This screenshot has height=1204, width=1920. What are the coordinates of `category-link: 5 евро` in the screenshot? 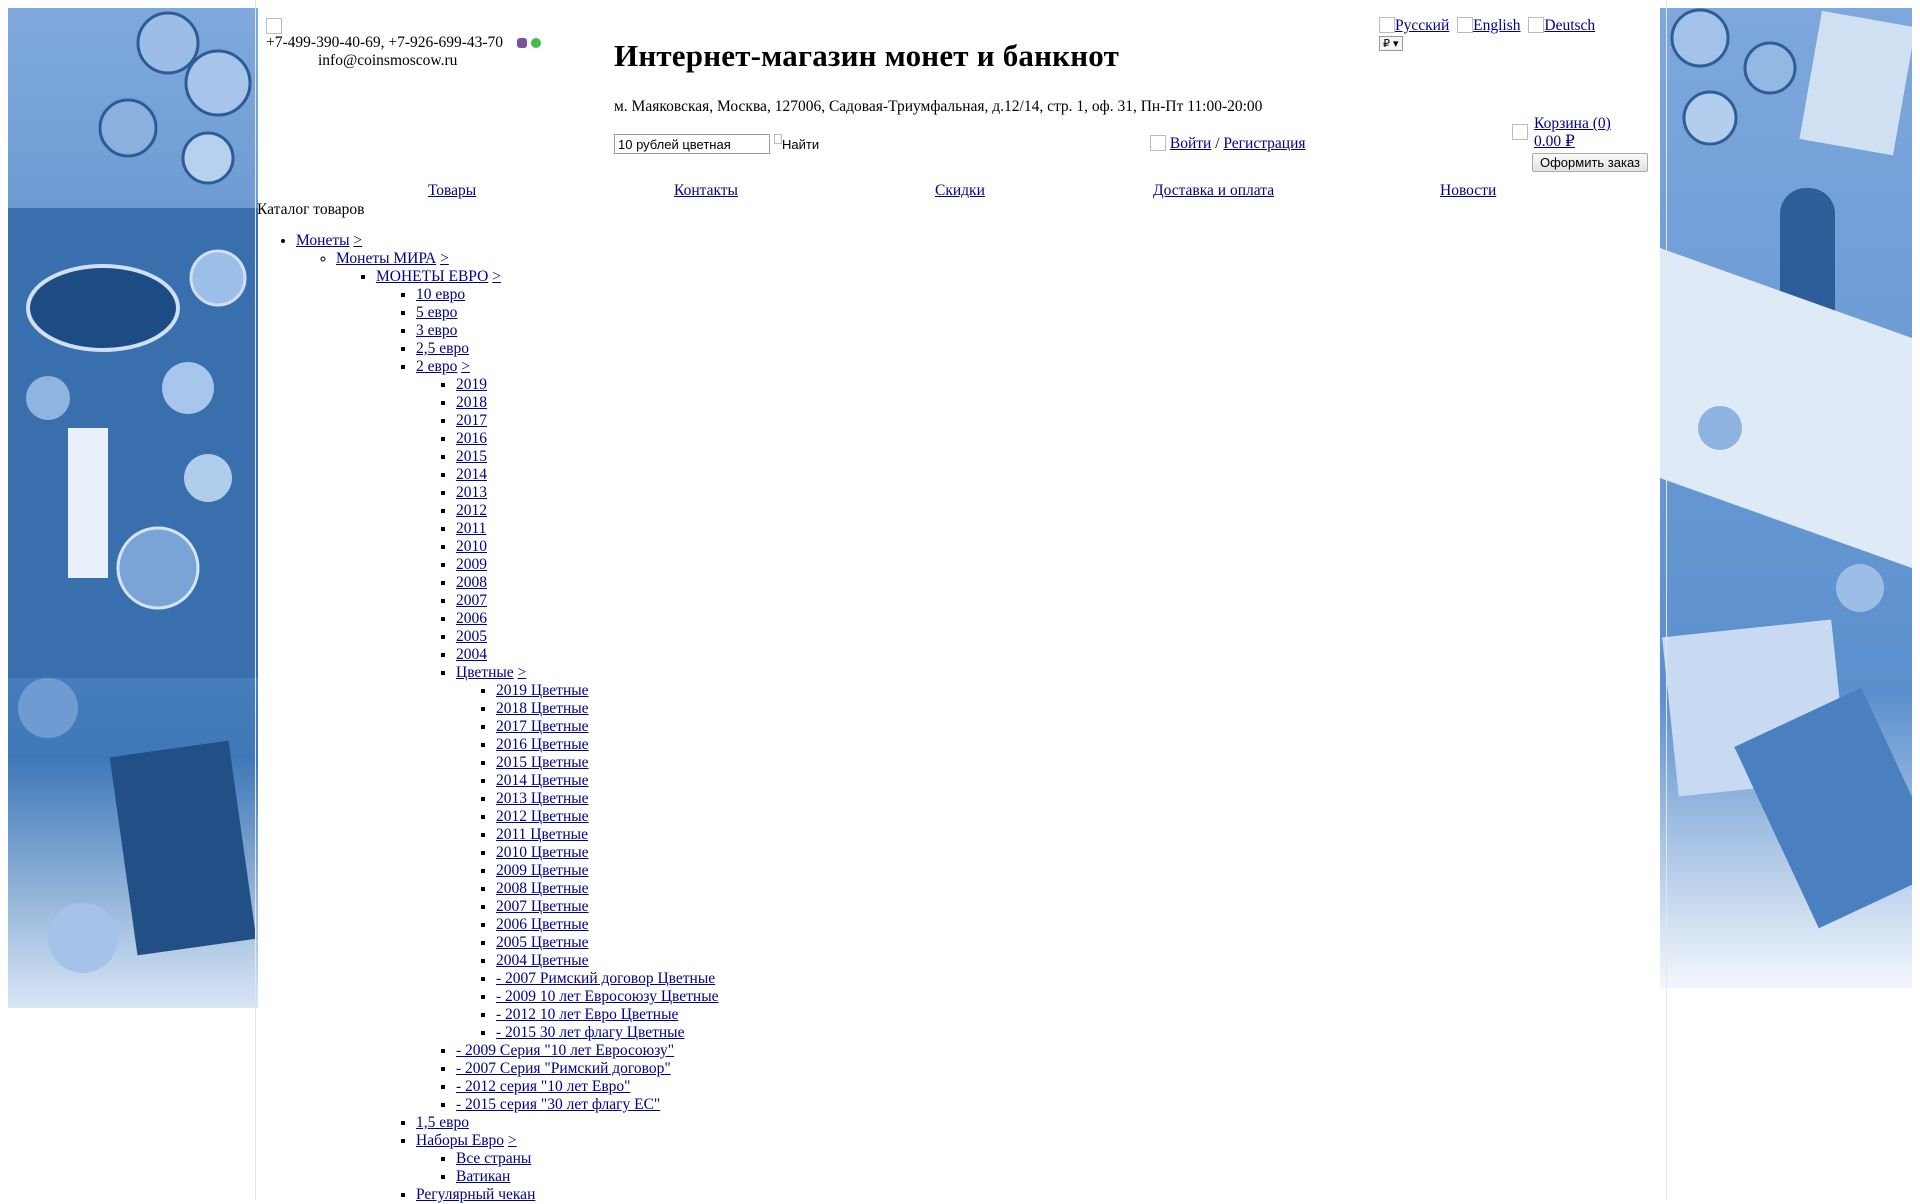 It's located at (436, 312).